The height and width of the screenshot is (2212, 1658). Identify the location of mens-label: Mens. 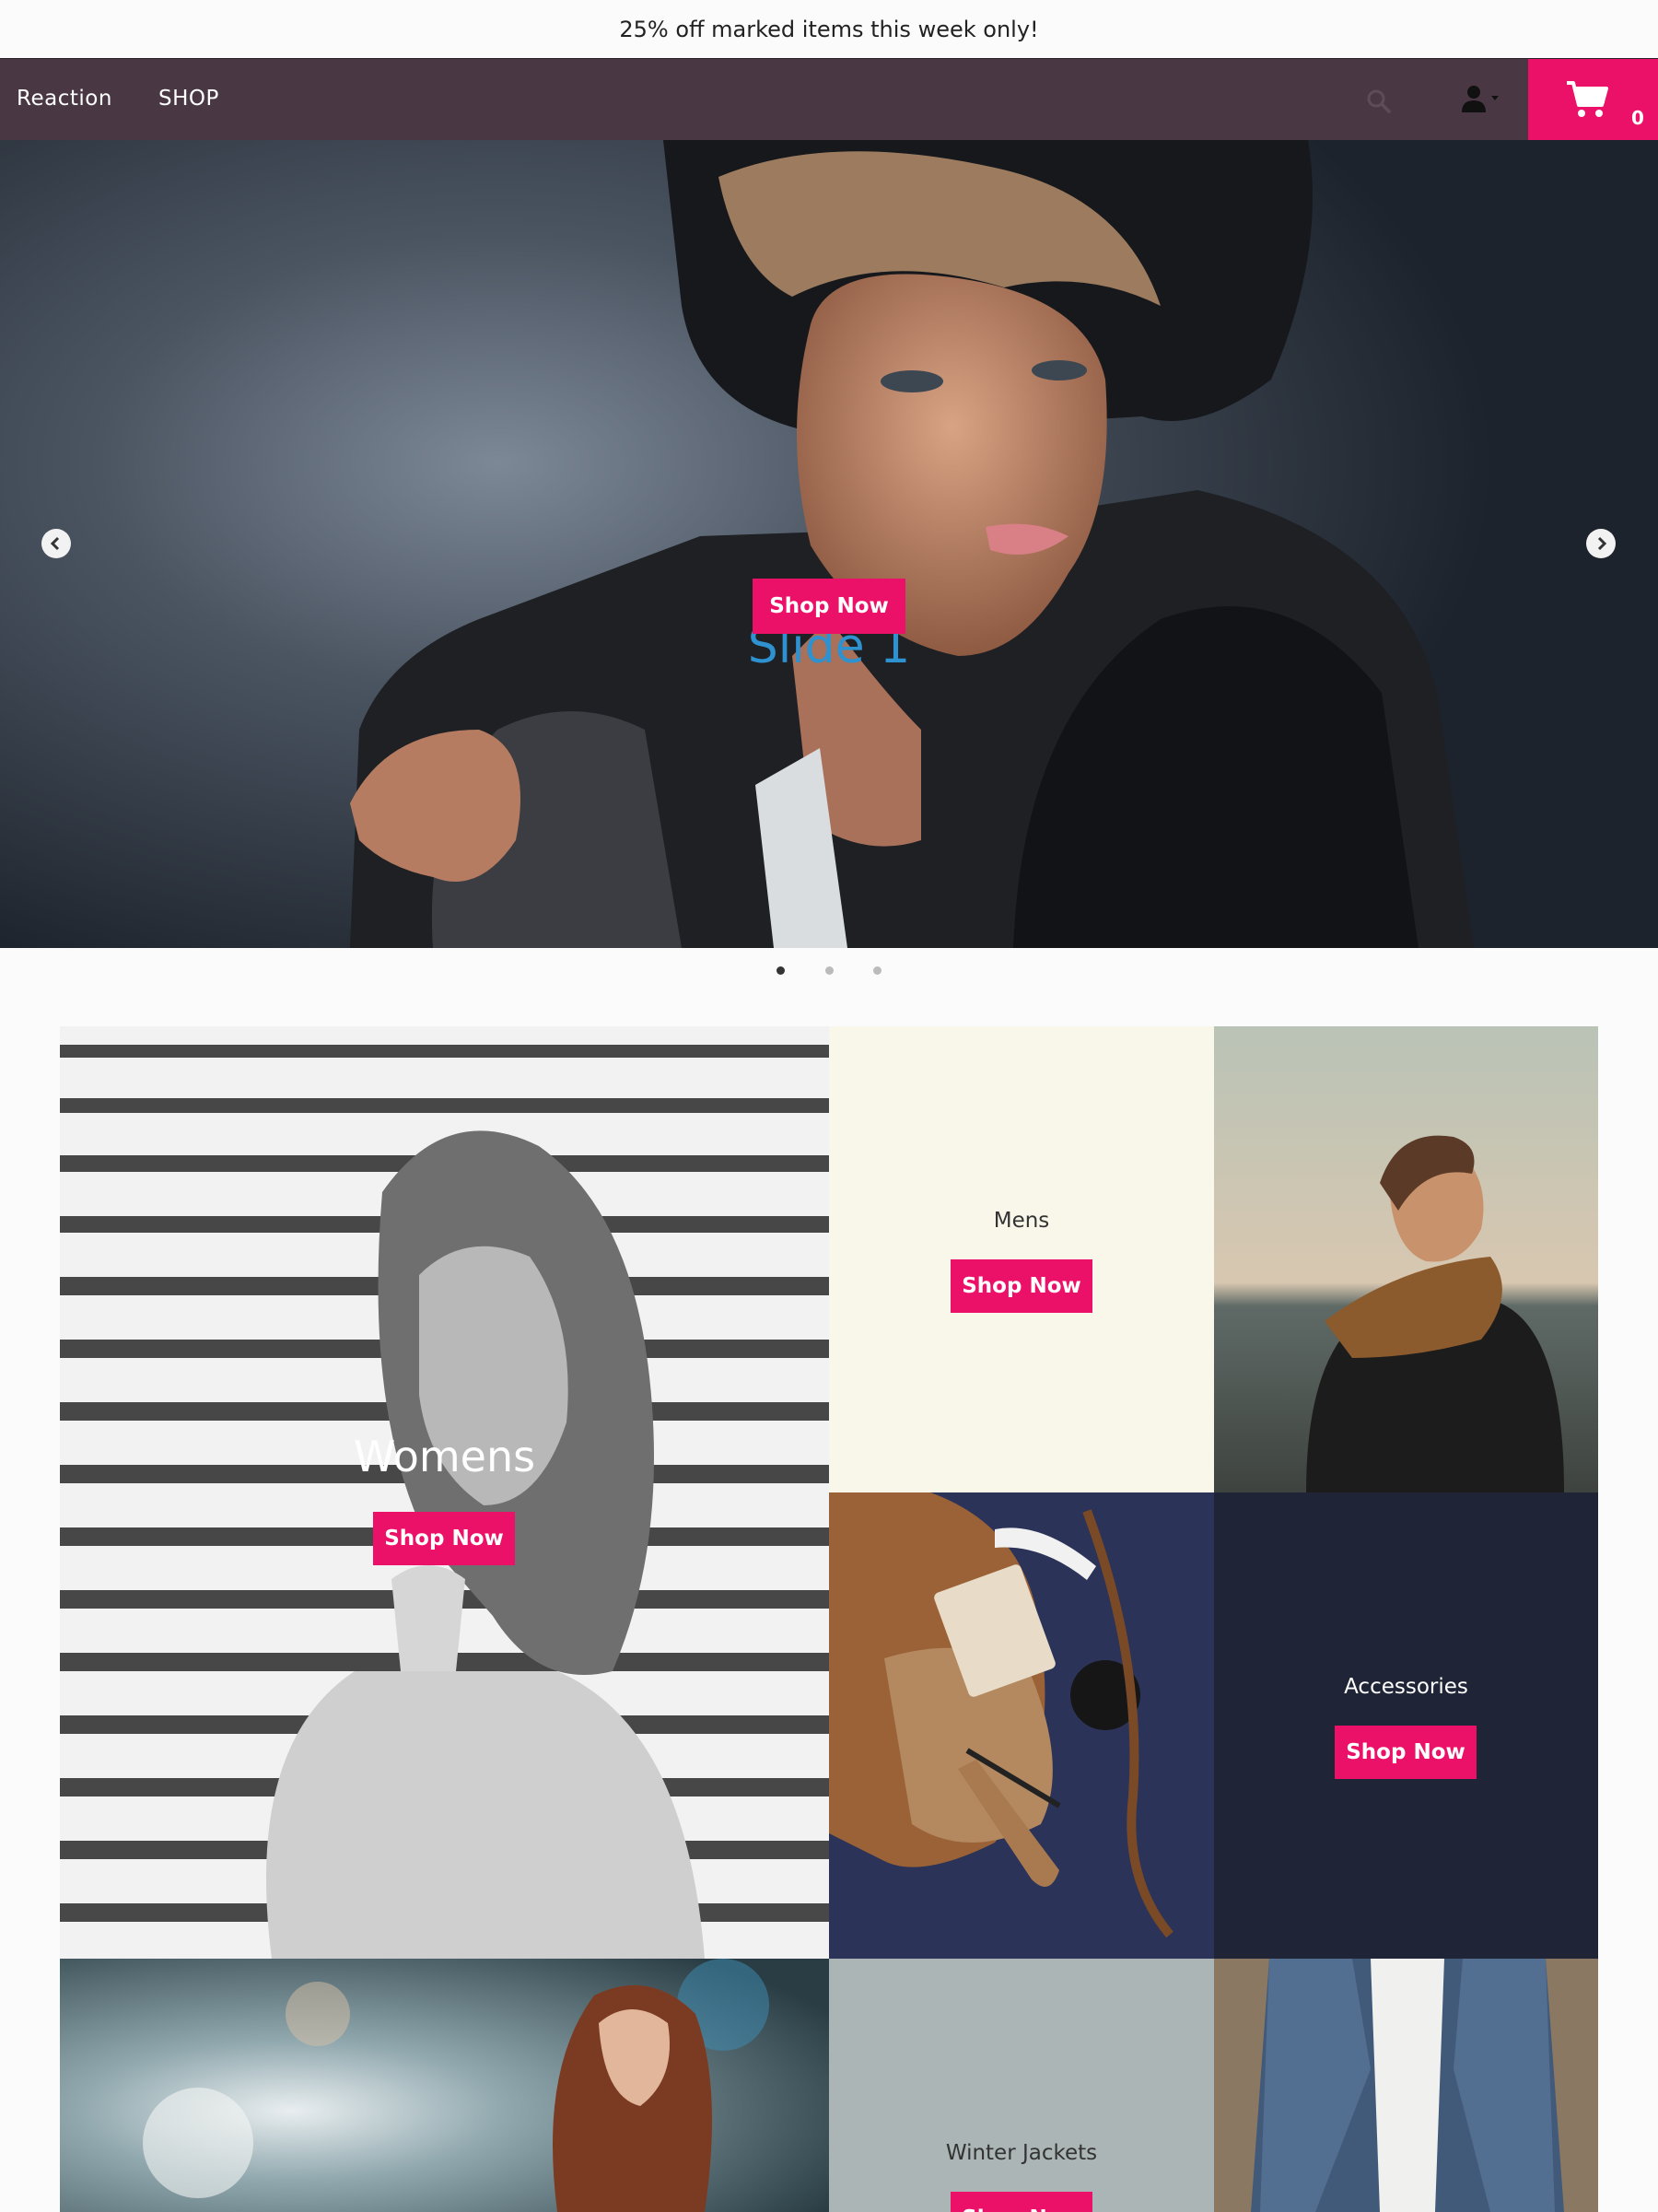
(1021, 1221).